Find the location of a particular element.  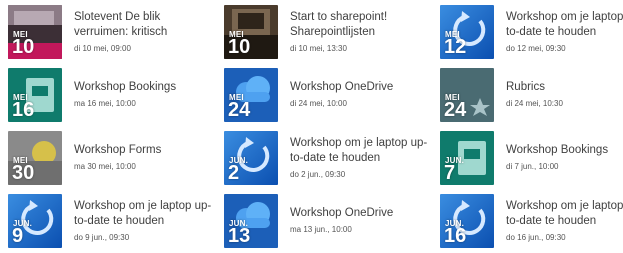

event-card: JUN. 13 Workshop OneDrive ma 13 jun., 10:00 is located at coordinates (327, 221).